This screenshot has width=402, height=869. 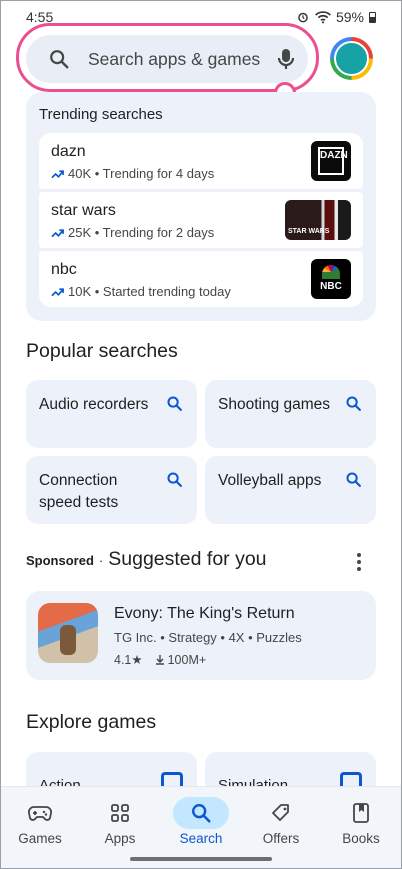 I want to click on app-name: Evony: The King's Return, so click(x=204, y=613).